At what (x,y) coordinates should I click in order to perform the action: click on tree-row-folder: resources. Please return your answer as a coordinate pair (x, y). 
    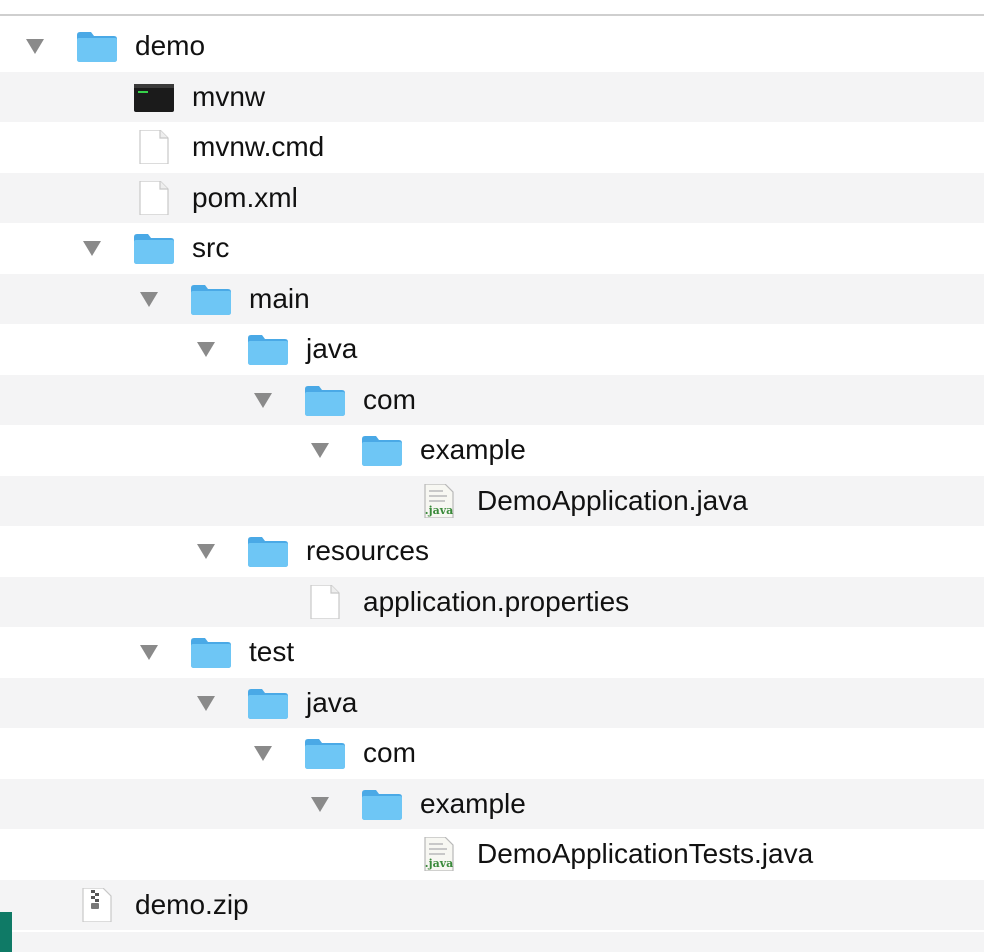
    Looking at the image, I should click on (492, 551).